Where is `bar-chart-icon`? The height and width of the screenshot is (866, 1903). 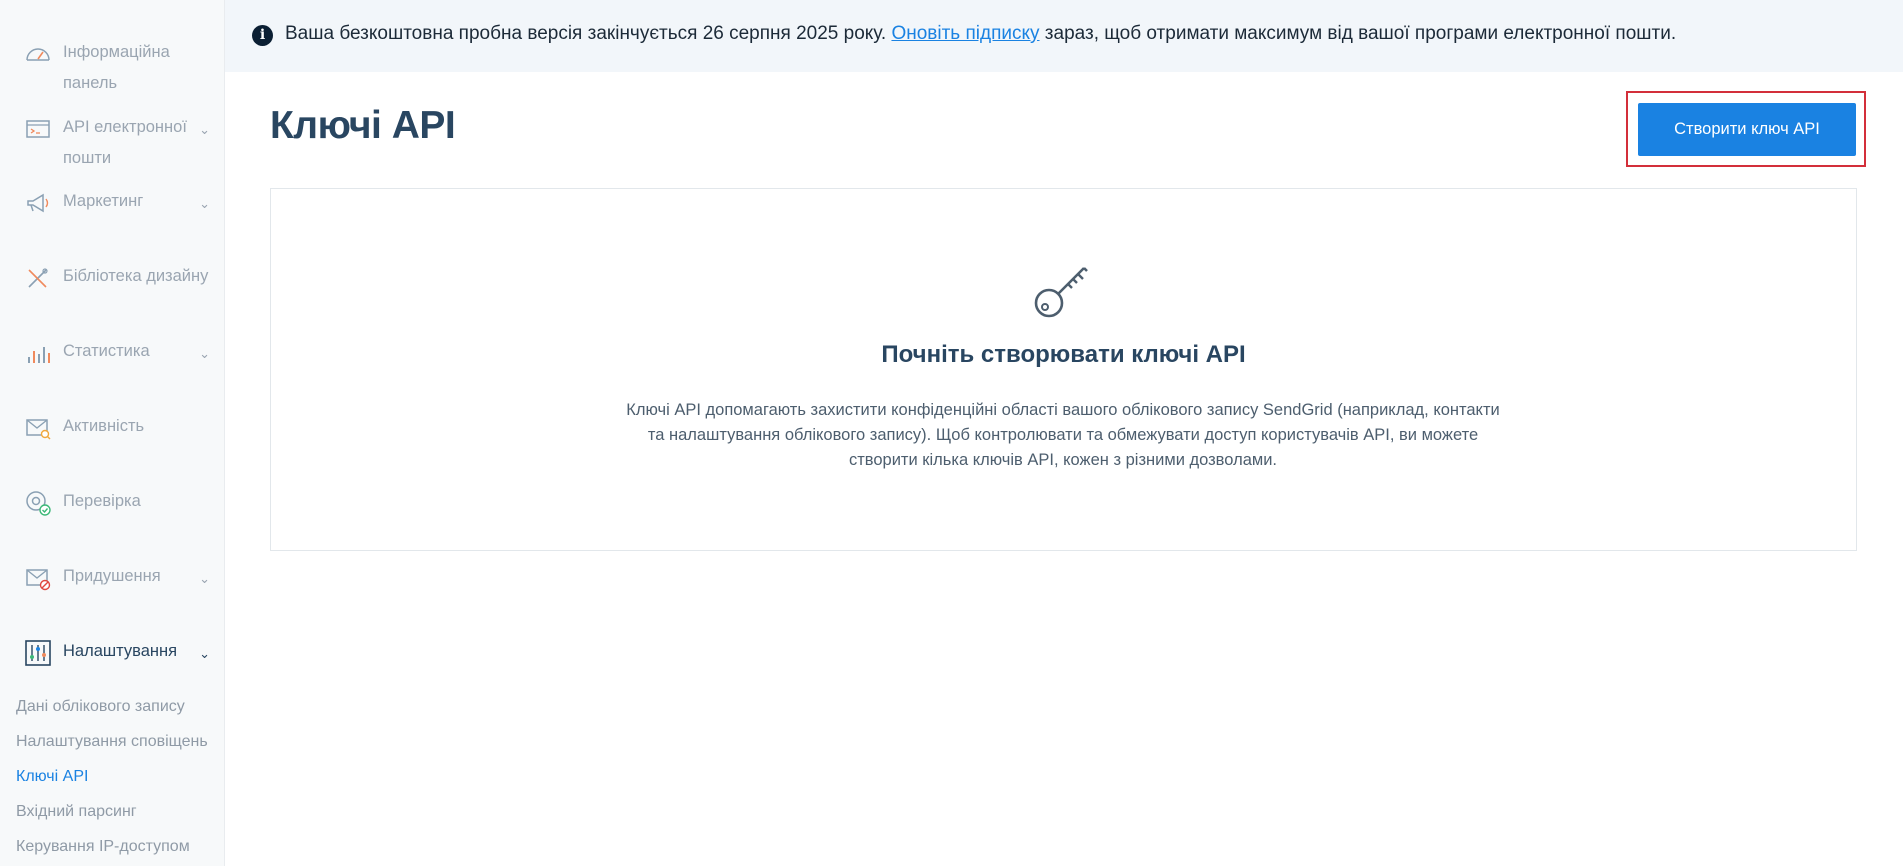
bar-chart-icon is located at coordinates (39, 355).